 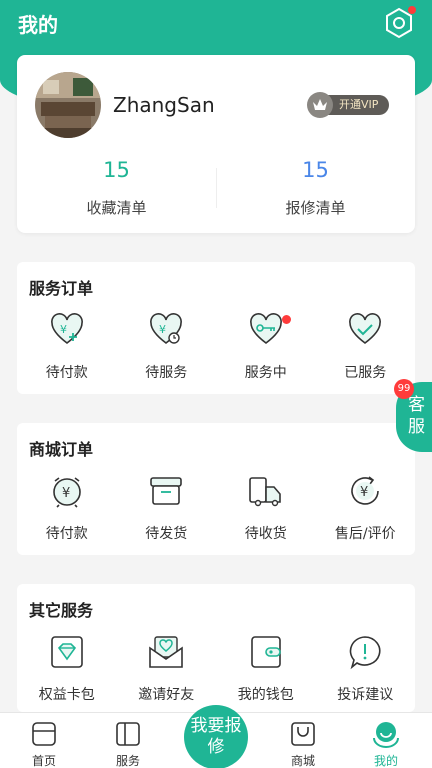 I want to click on settings-button, so click(x=399, y=23).